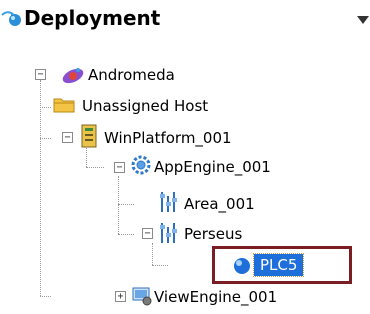 The image size is (370, 314). What do you see at coordinates (278, 265) in the screenshot?
I see `tree-node-plc5: PLC5` at bounding box center [278, 265].